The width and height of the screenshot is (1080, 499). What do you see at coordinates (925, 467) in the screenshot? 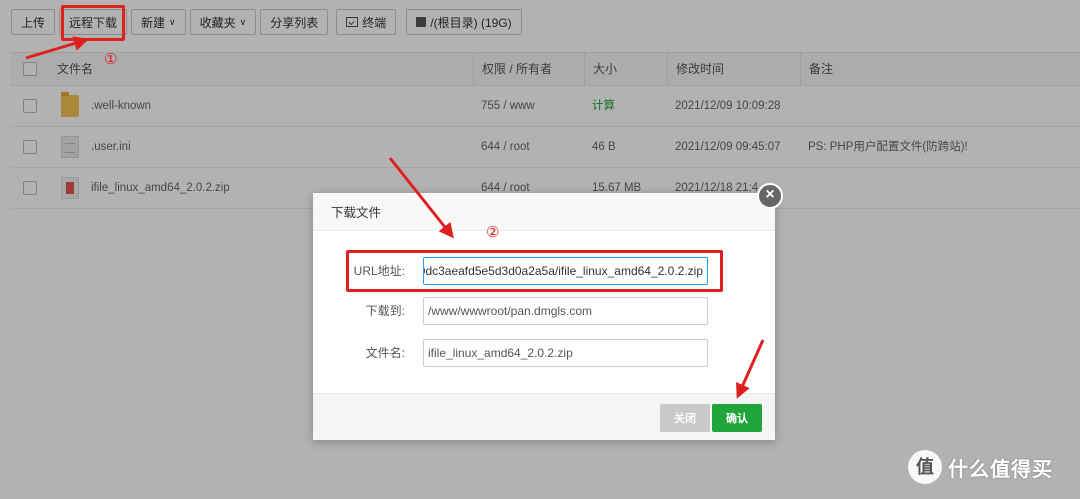
I see `watermark-logo-icon: 值` at bounding box center [925, 467].